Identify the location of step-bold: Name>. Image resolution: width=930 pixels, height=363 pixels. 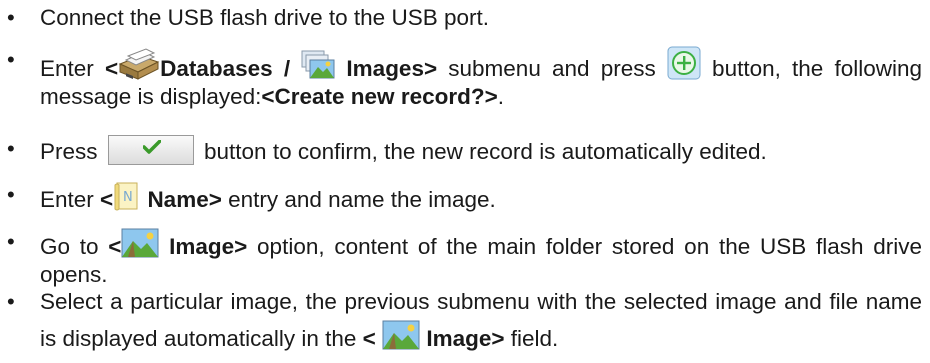
(184, 199).